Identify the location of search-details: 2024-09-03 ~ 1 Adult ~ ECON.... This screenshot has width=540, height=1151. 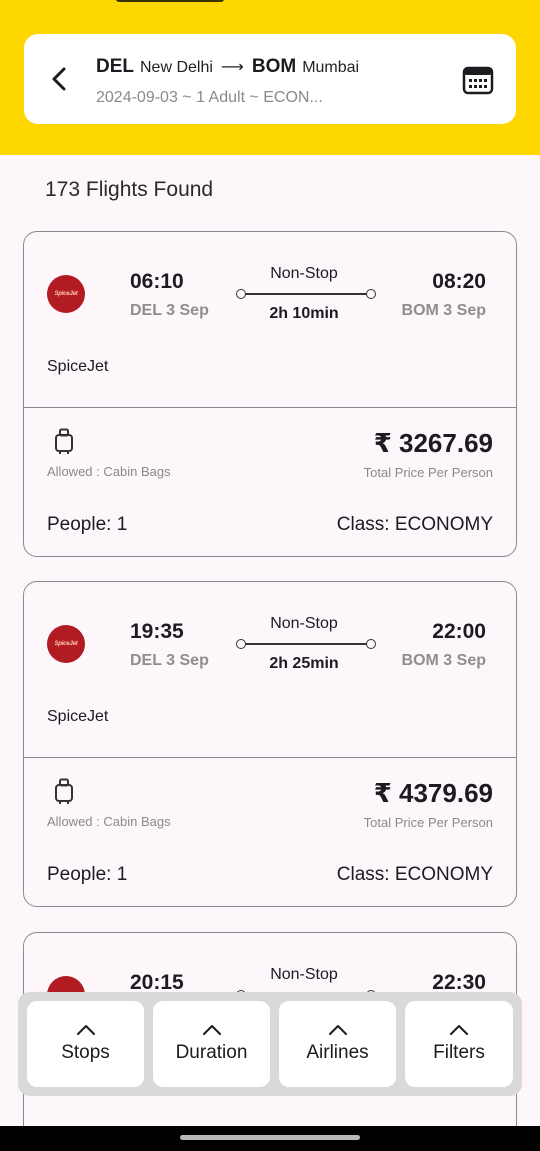
(209, 97).